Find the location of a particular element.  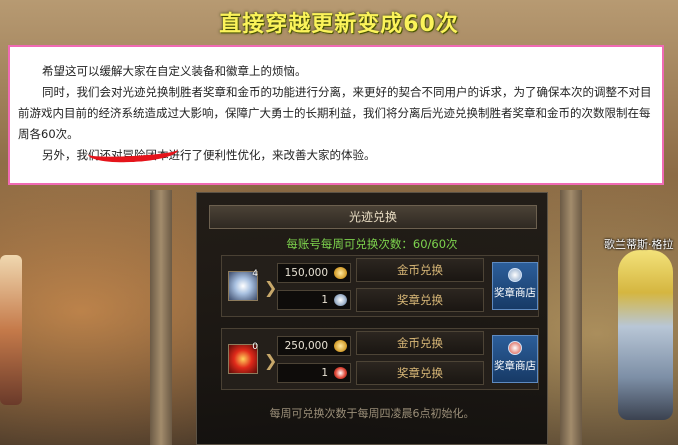

gold-cost-field: 150,000 is located at coordinates (314, 273).